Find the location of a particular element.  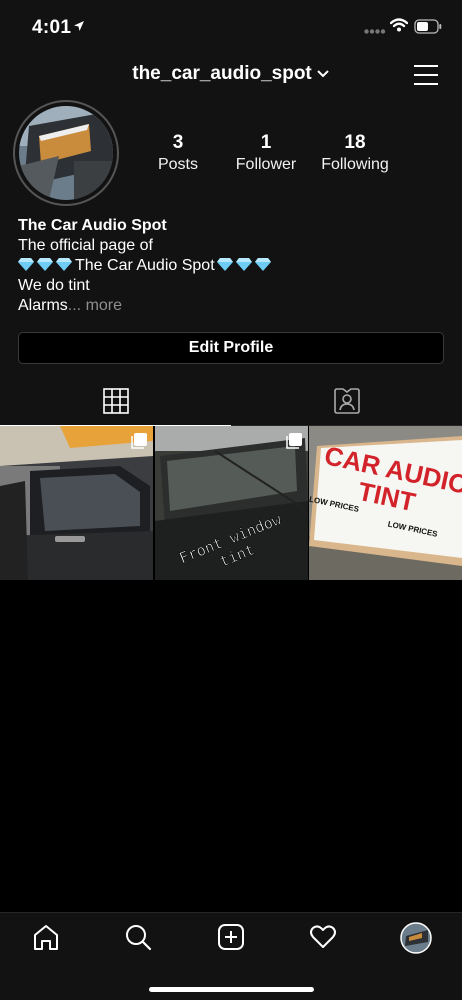

profile-tabs is located at coordinates (231, 401).